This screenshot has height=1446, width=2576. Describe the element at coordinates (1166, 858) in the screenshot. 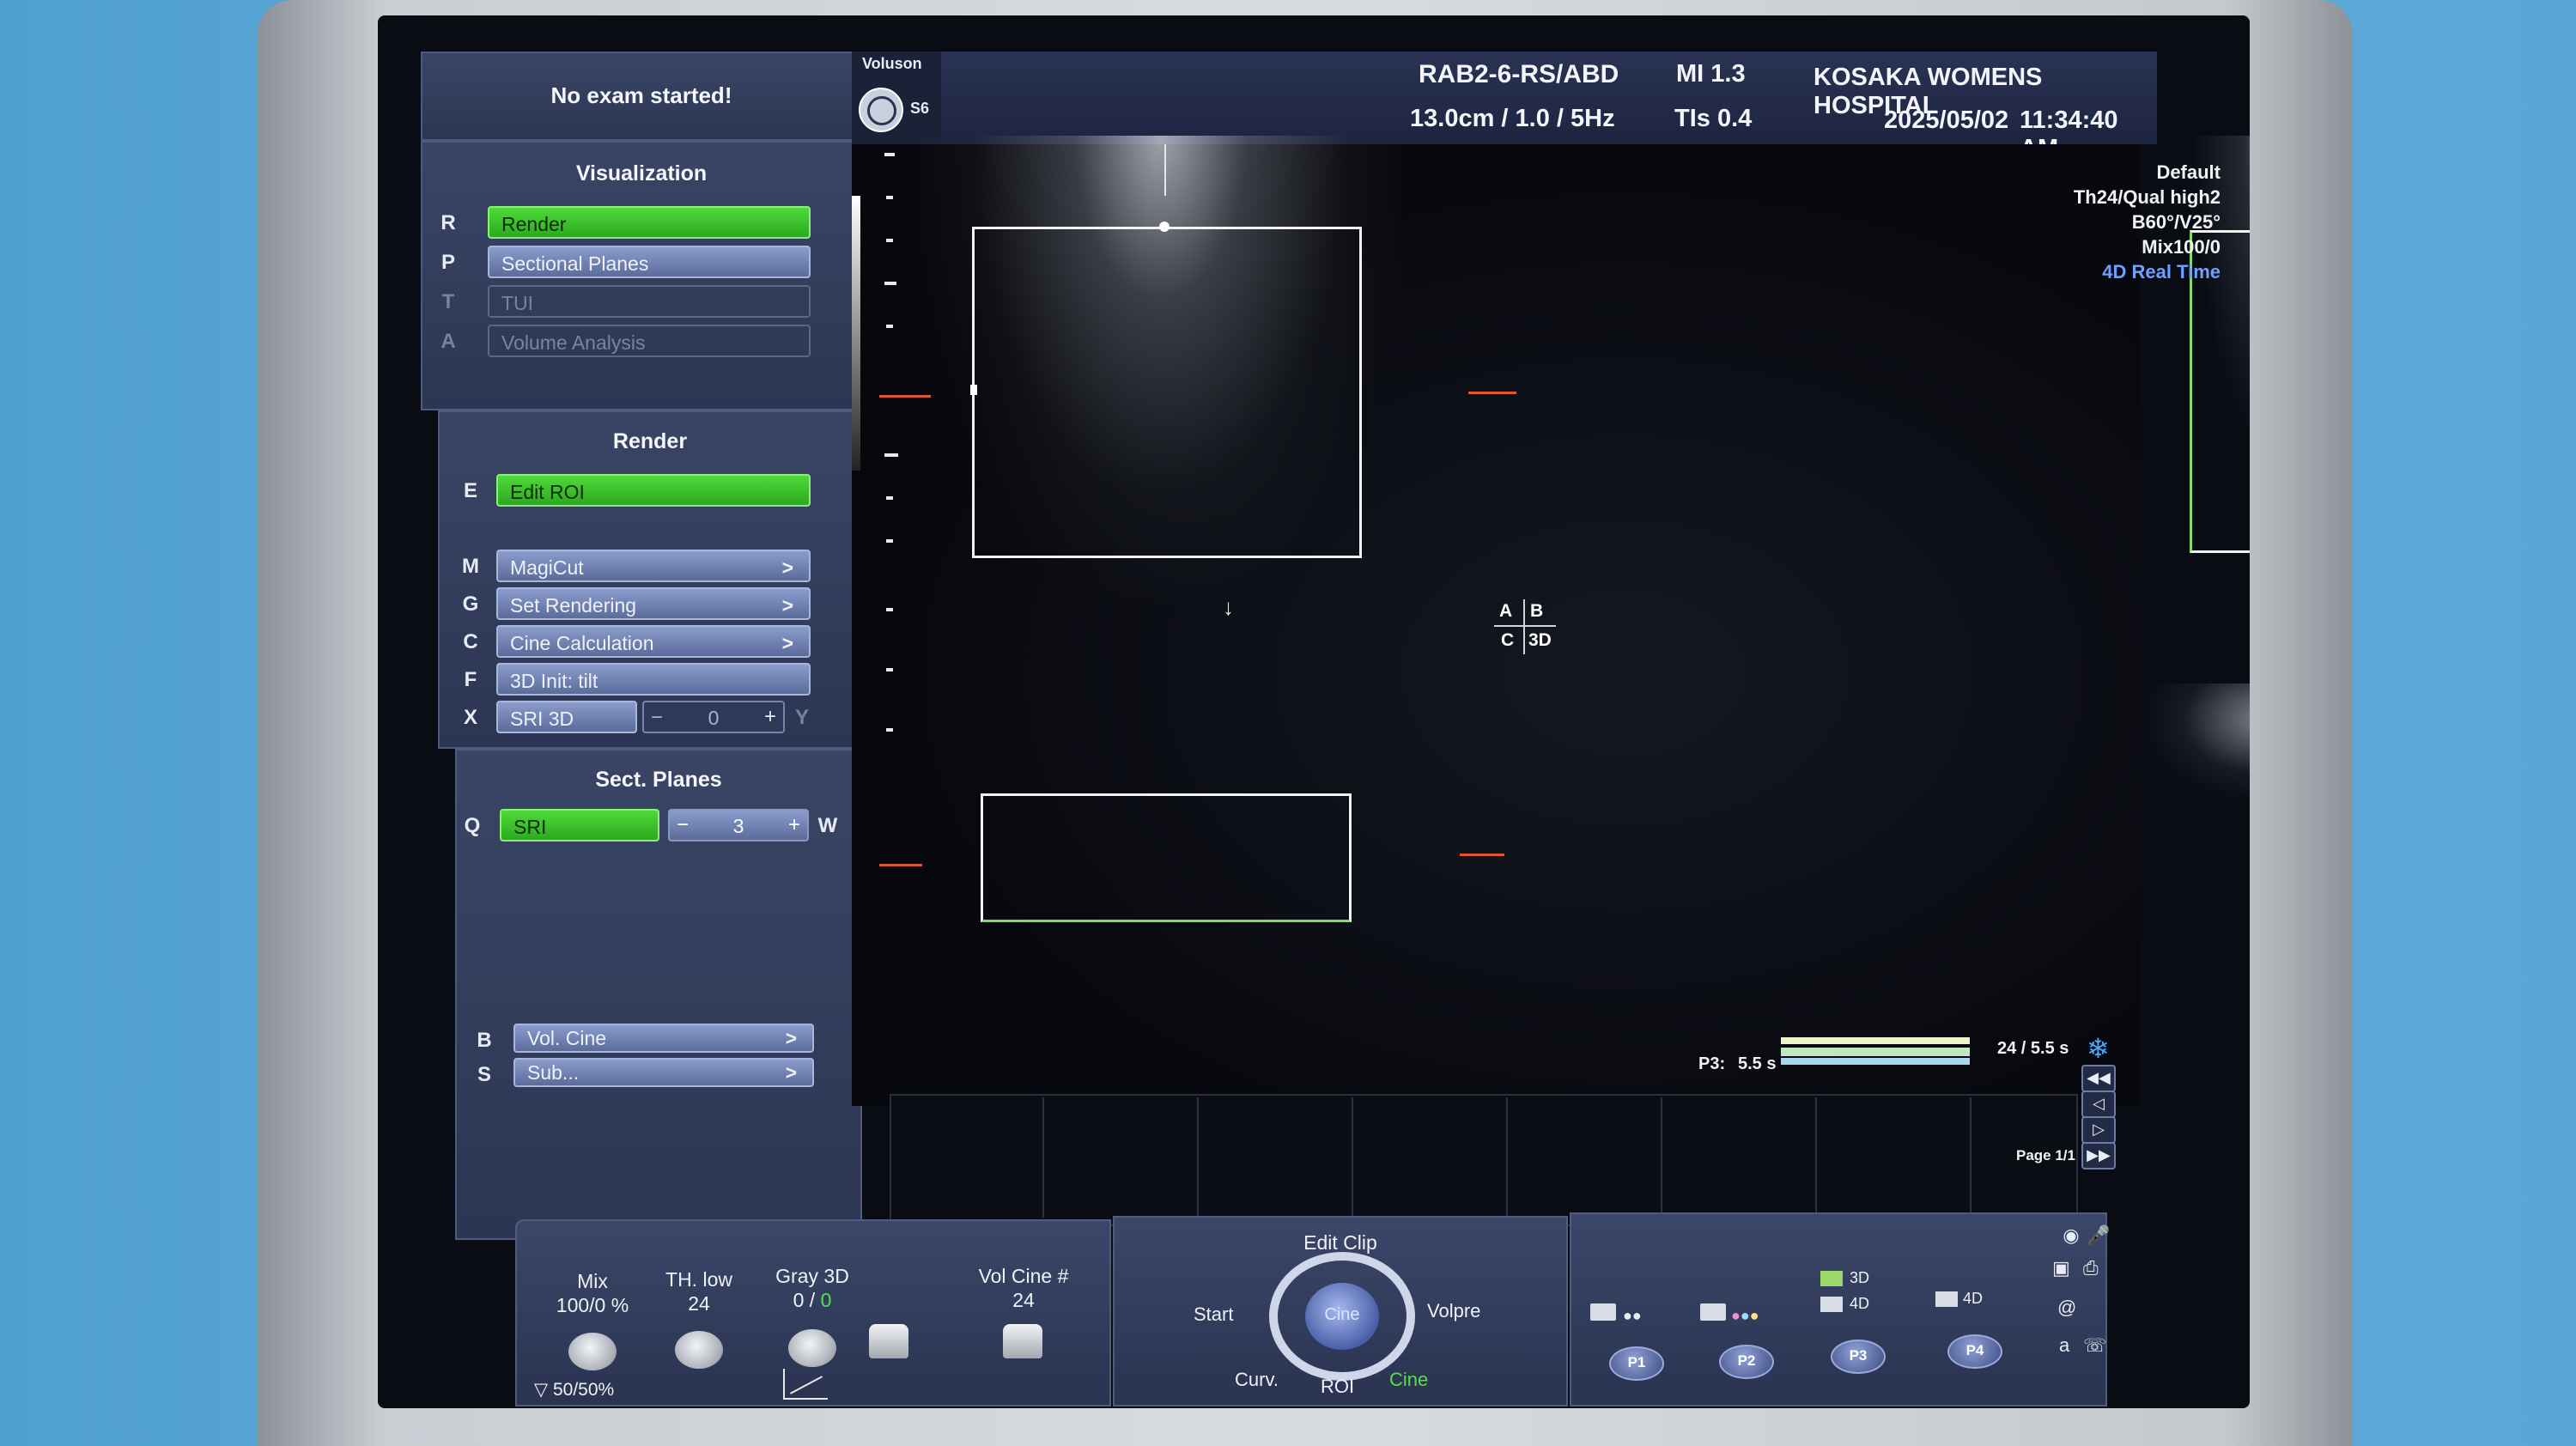

I see `roi-box-c` at that location.